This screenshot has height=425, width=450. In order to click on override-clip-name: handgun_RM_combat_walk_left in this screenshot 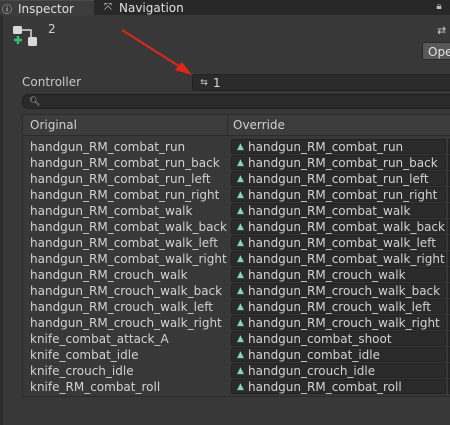, I will do `click(342, 243)`.